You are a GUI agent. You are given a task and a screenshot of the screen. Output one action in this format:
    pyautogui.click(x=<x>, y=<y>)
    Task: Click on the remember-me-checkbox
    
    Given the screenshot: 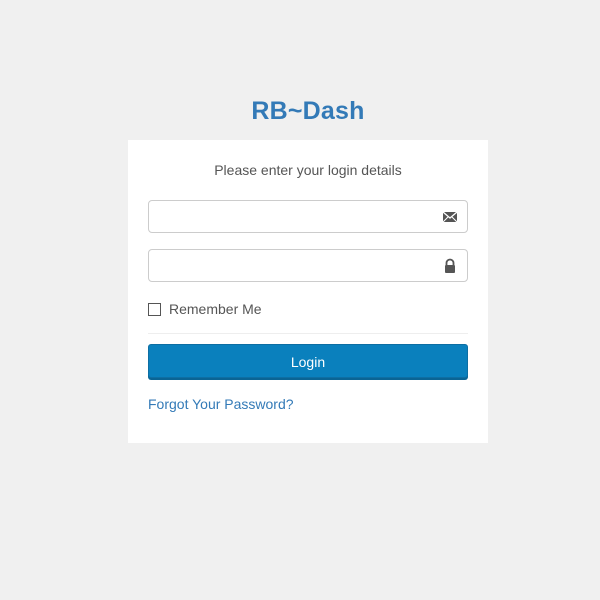 What is the action you would take?
    pyautogui.click(x=154, y=309)
    